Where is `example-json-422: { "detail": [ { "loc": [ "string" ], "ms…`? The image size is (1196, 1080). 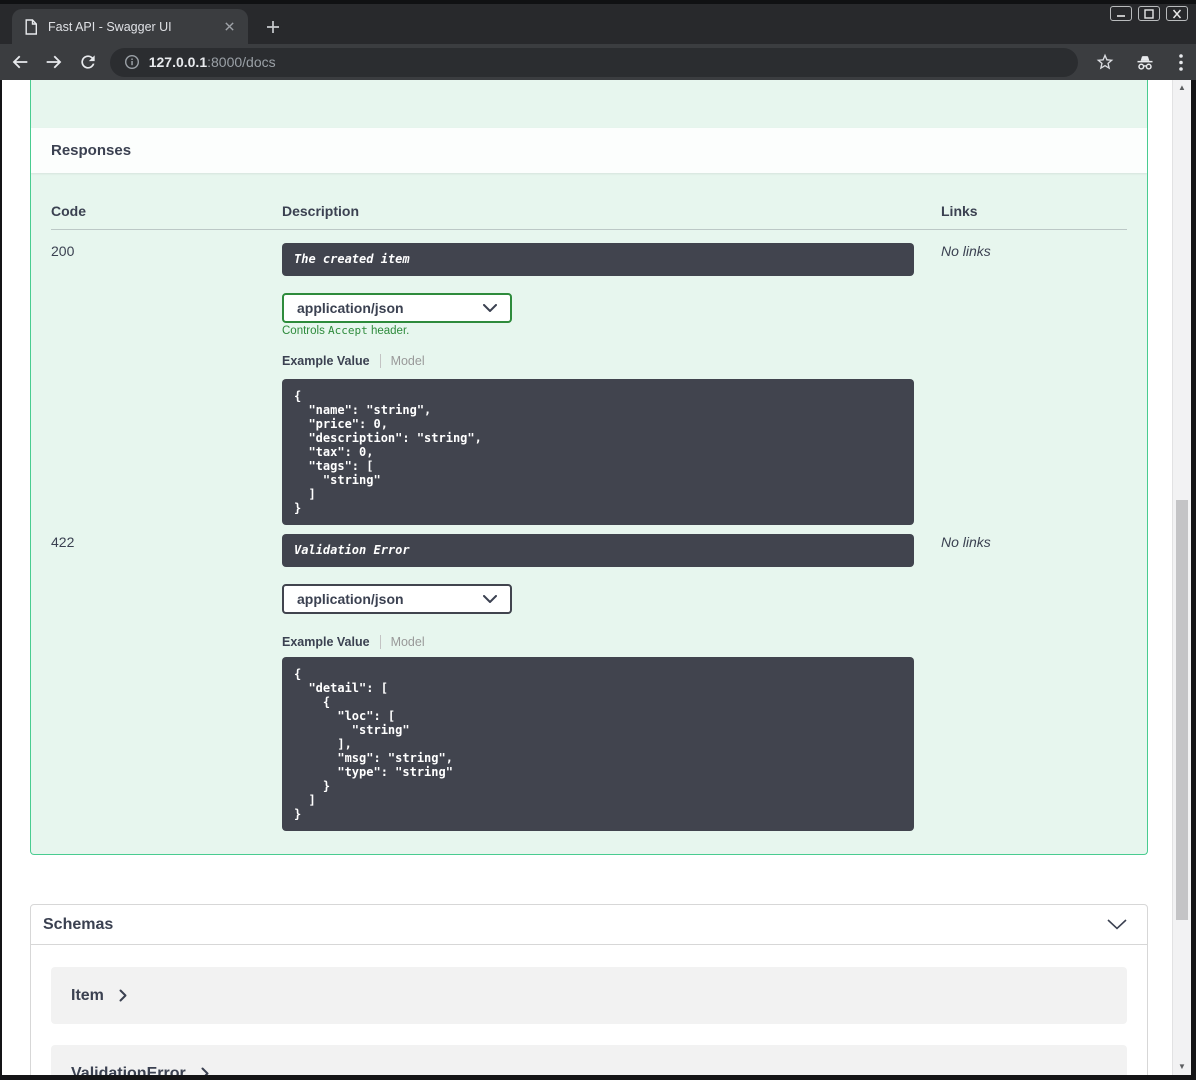 example-json-422: { "detail": [ { "loc": [ "string" ], "ms… is located at coordinates (598, 744).